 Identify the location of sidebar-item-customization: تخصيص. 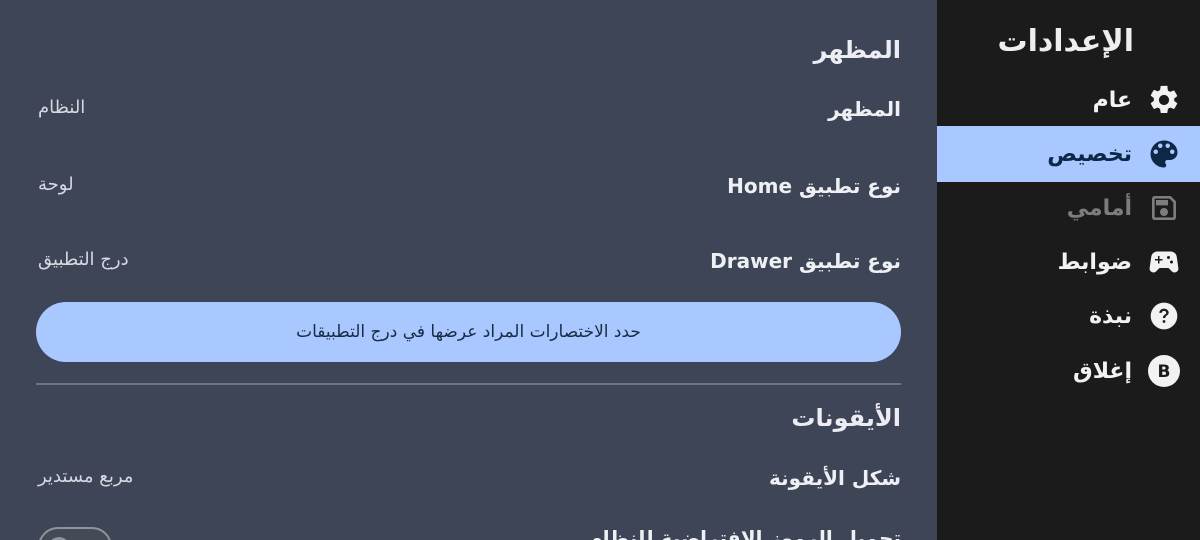
(1068, 154).